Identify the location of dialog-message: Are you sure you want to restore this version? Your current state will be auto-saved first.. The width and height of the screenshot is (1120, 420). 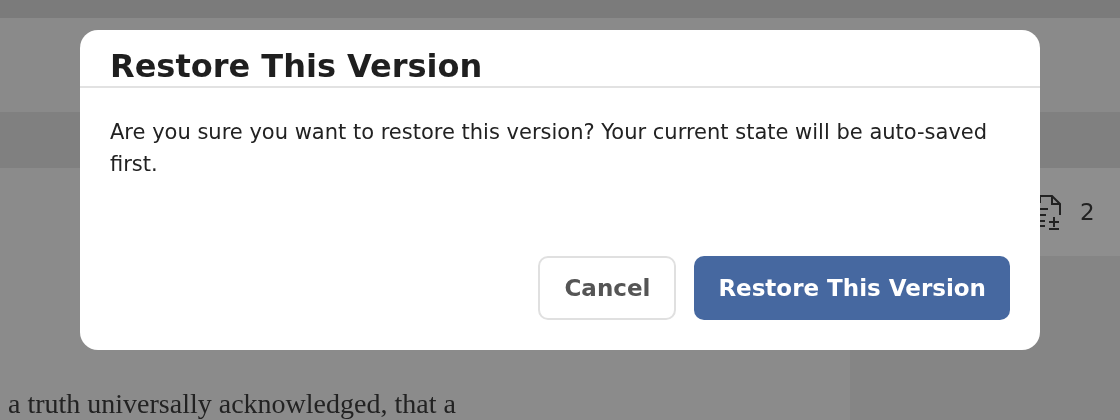
(549, 148).